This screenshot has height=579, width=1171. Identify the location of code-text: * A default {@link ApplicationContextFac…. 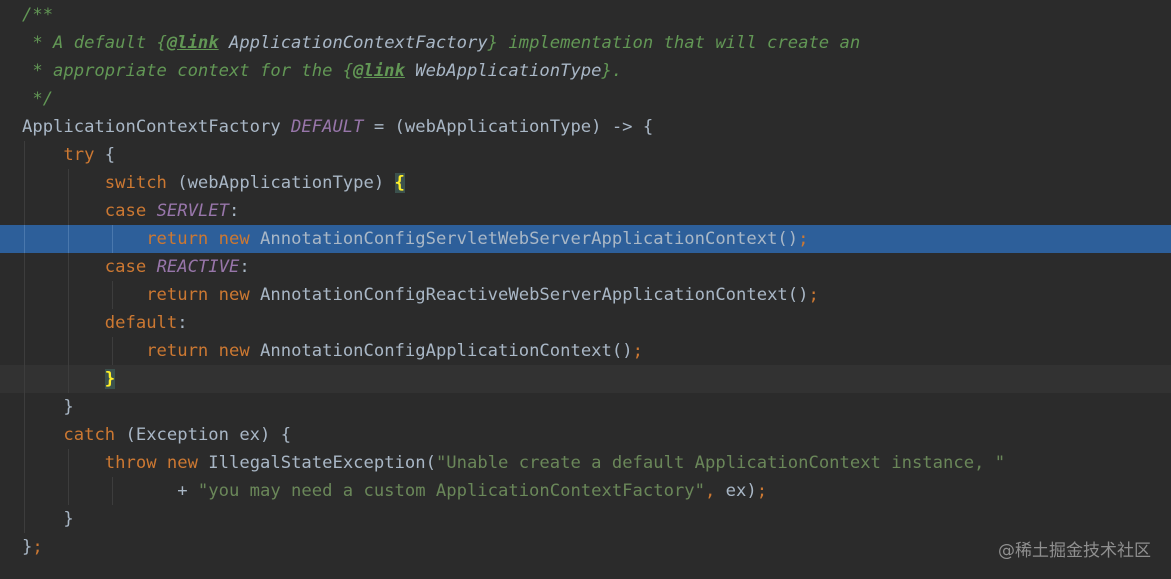
(441, 43).